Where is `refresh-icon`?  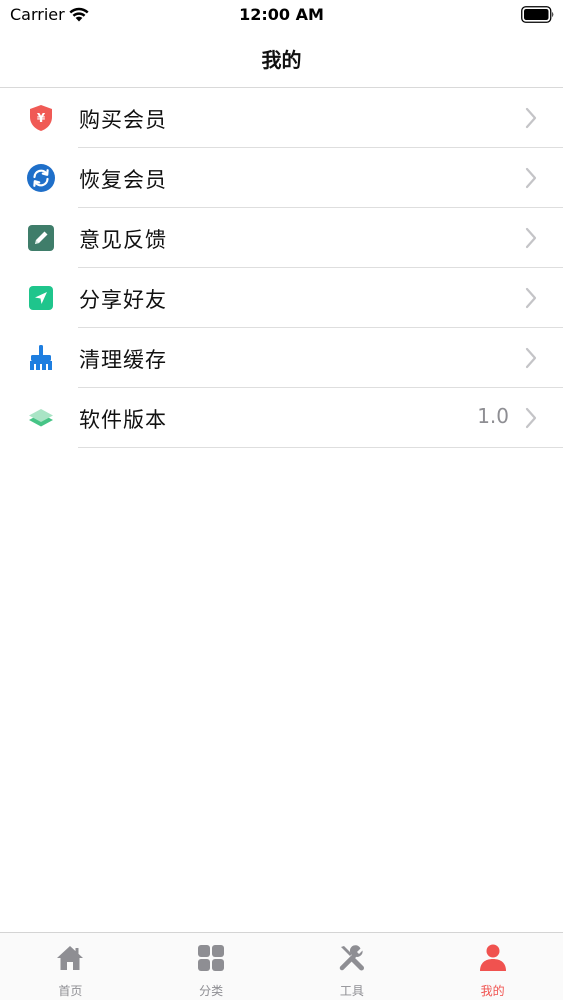
refresh-icon is located at coordinates (41, 178).